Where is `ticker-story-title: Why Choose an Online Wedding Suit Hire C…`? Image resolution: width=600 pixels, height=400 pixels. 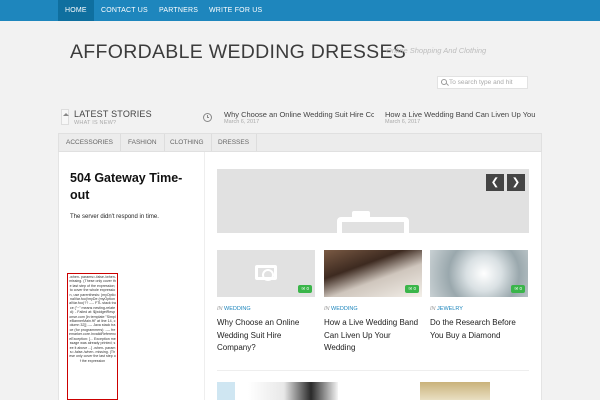 ticker-story-title: Why Choose an Online Wedding Suit Hire C… is located at coordinates (299, 114).